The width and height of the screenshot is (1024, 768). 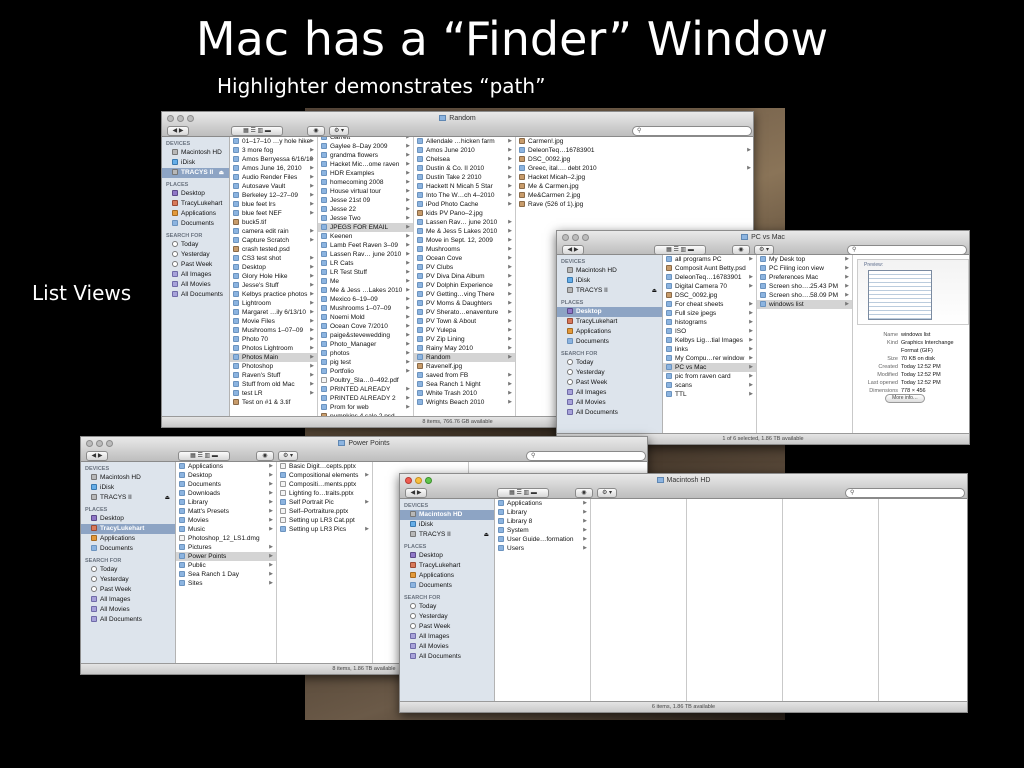 What do you see at coordinates (324, 484) in the screenshot?
I see `list-item: Compositi…ments.pptx` at bounding box center [324, 484].